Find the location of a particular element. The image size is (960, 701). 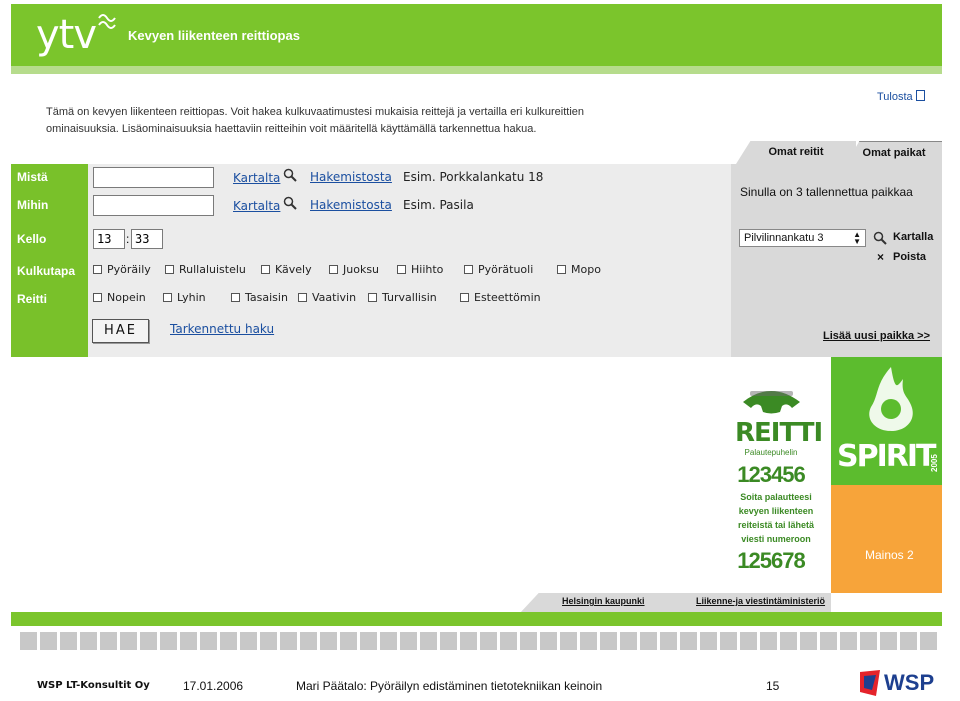

reitti-ad-title: REITTI is located at coordinates (779, 433).